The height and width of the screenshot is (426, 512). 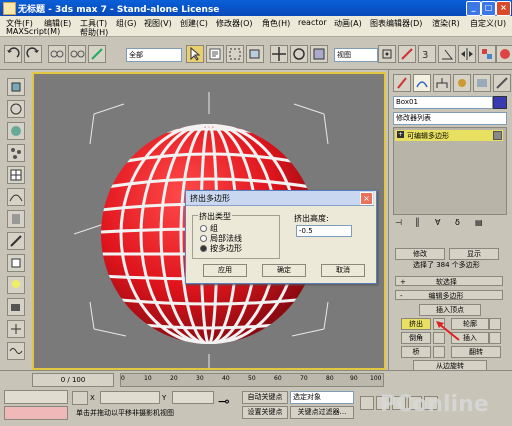 What do you see at coordinates (279, 54) in the screenshot?
I see `move-icon` at bounding box center [279, 54].